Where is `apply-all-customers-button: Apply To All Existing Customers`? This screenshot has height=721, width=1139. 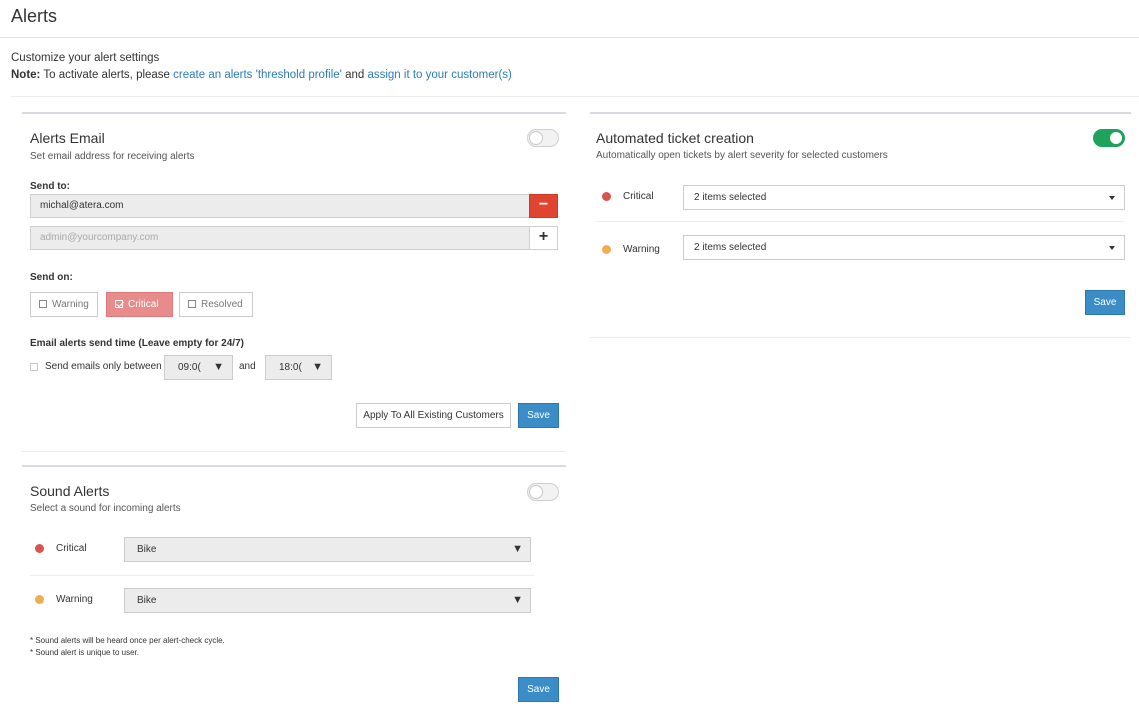
apply-all-customers-button: Apply To All Existing Customers is located at coordinates (433, 415).